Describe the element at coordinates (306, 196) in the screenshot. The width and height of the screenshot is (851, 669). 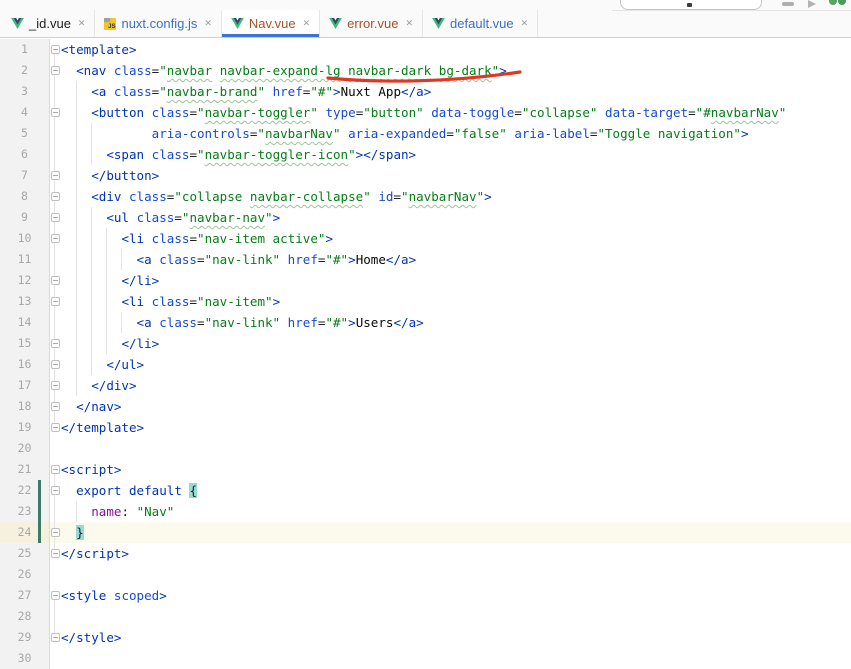
I see `code-segment: navbar-collapse` at that location.